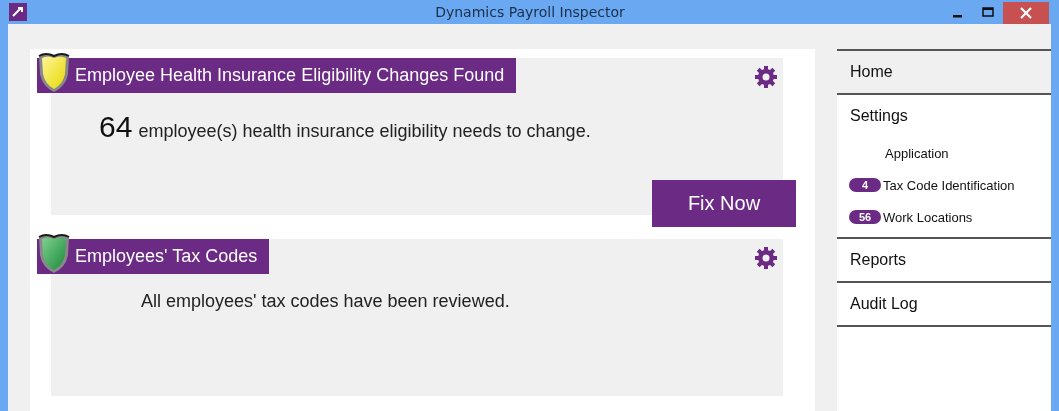  What do you see at coordinates (530, 12) in the screenshot?
I see `window-title: Dynamics Payroll Inspector` at bounding box center [530, 12].